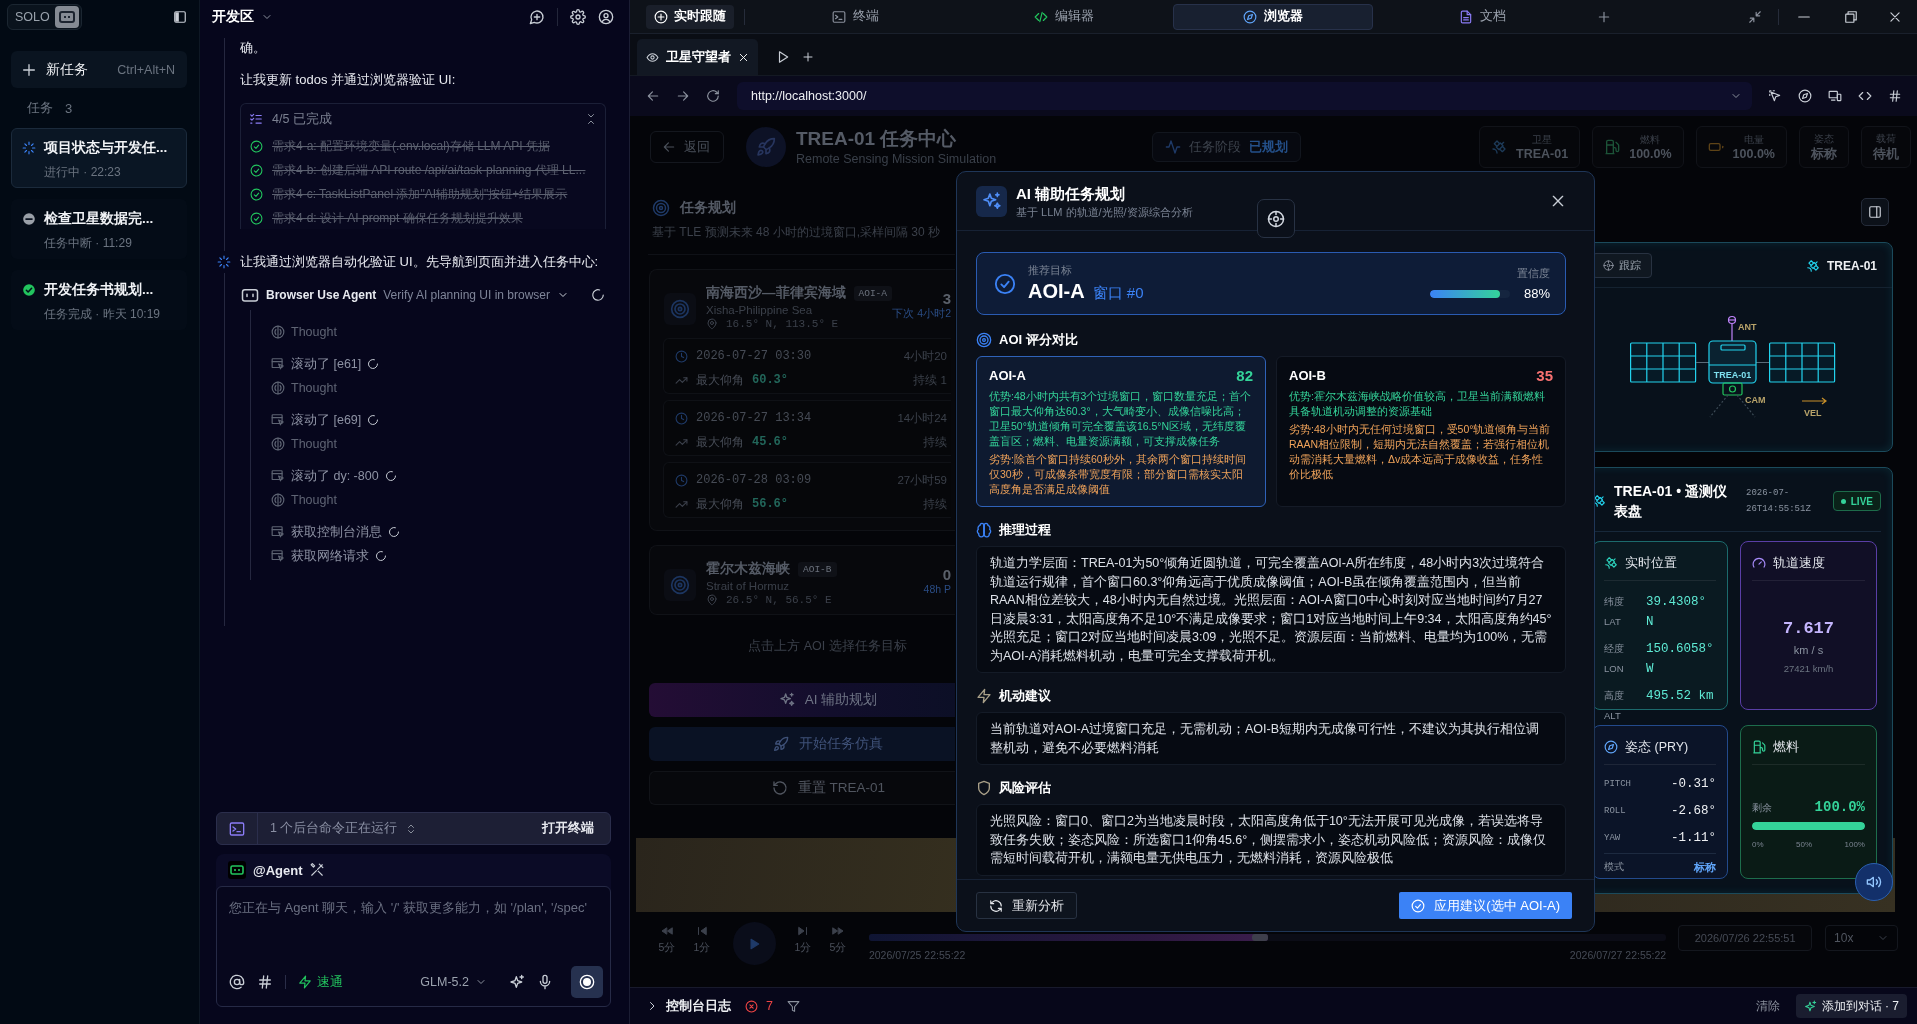  What do you see at coordinates (1536, 293) in the screenshot?
I see `confidence-value: 88%` at bounding box center [1536, 293].